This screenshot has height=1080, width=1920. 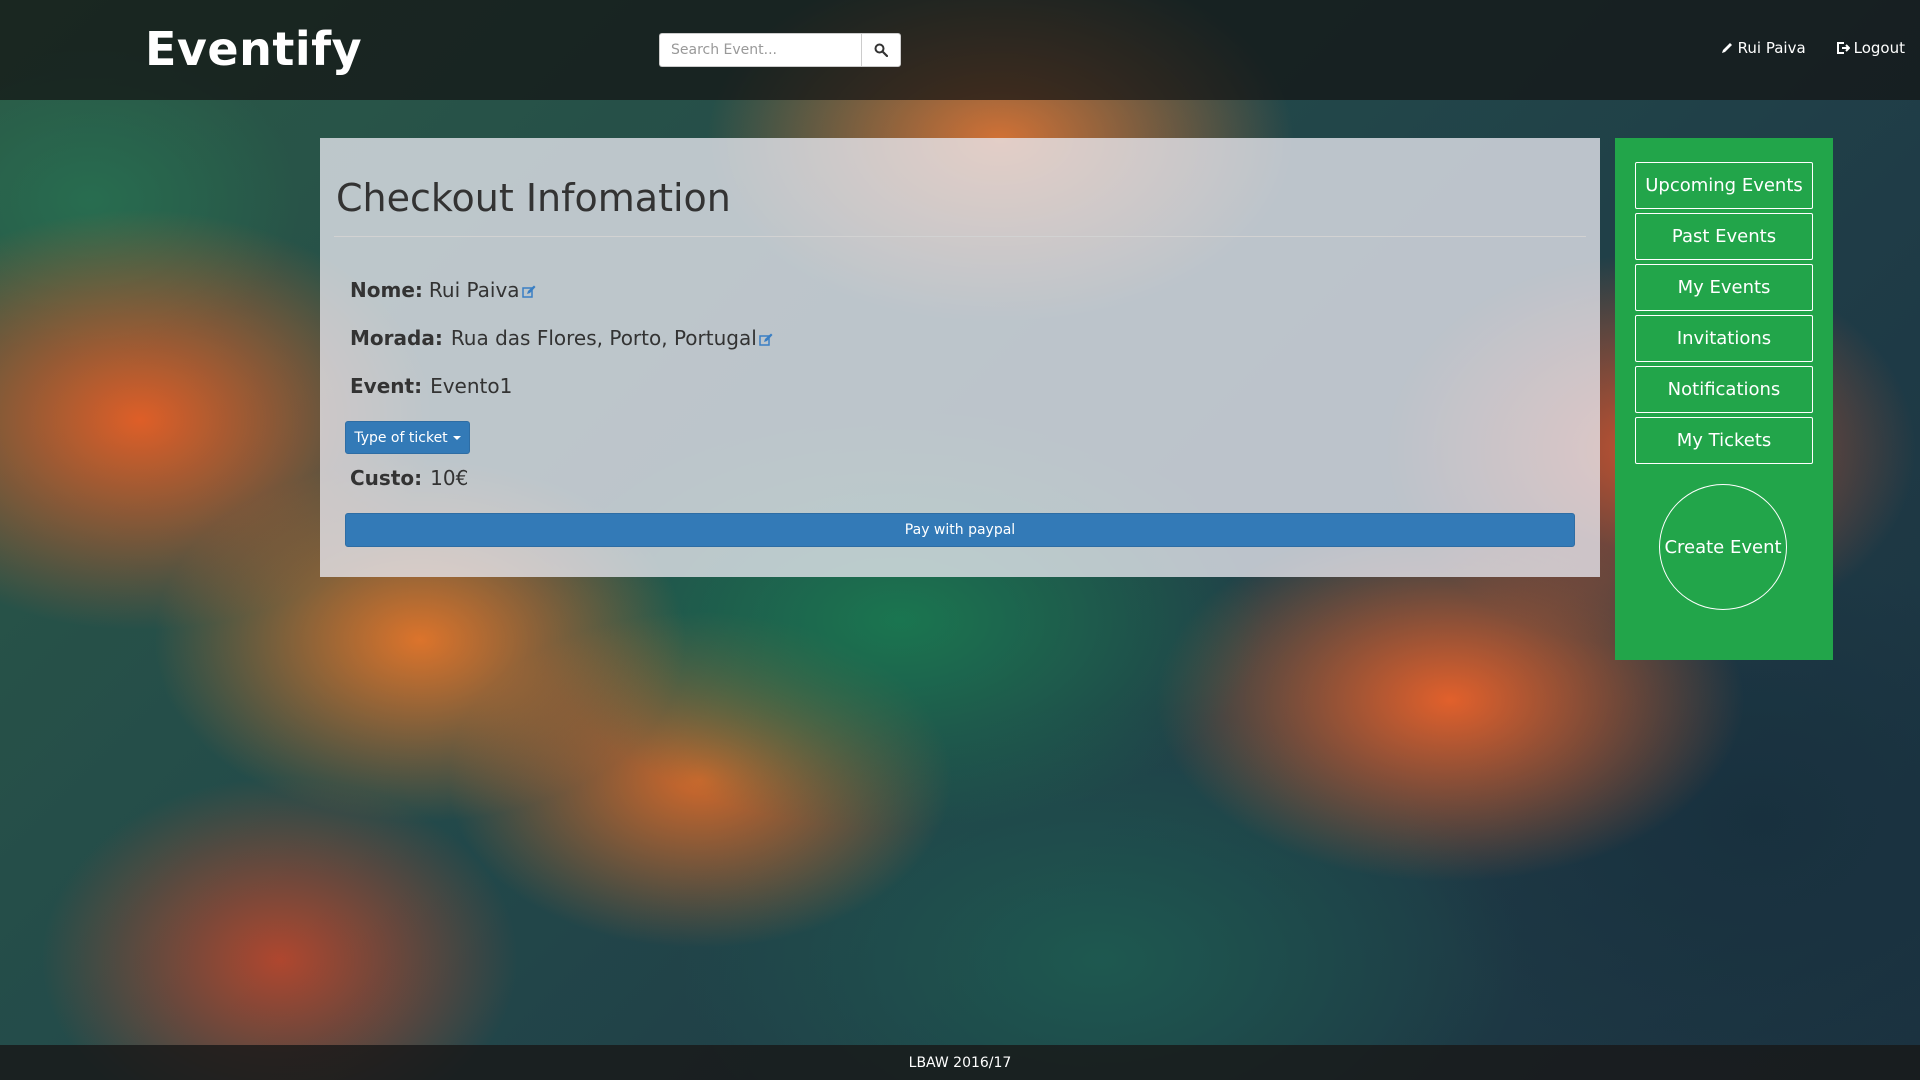 I want to click on page-title: Checkout Infomation, so click(x=533, y=198).